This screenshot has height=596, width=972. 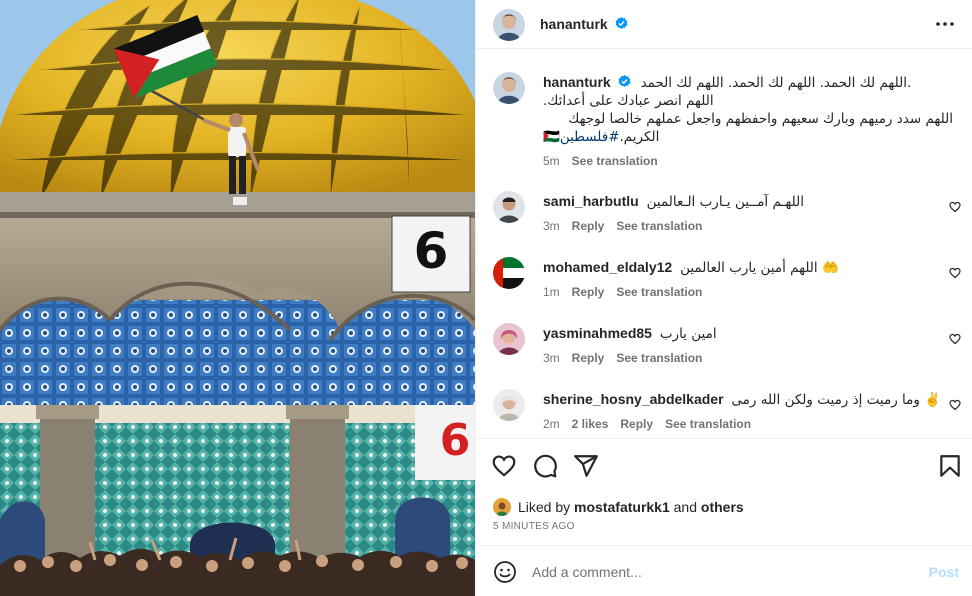 What do you see at coordinates (725, 202) in the screenshot?
I see `comment-text: اللهـم آمــين يـارب الـعالمين` at bounding box center [725, 202].